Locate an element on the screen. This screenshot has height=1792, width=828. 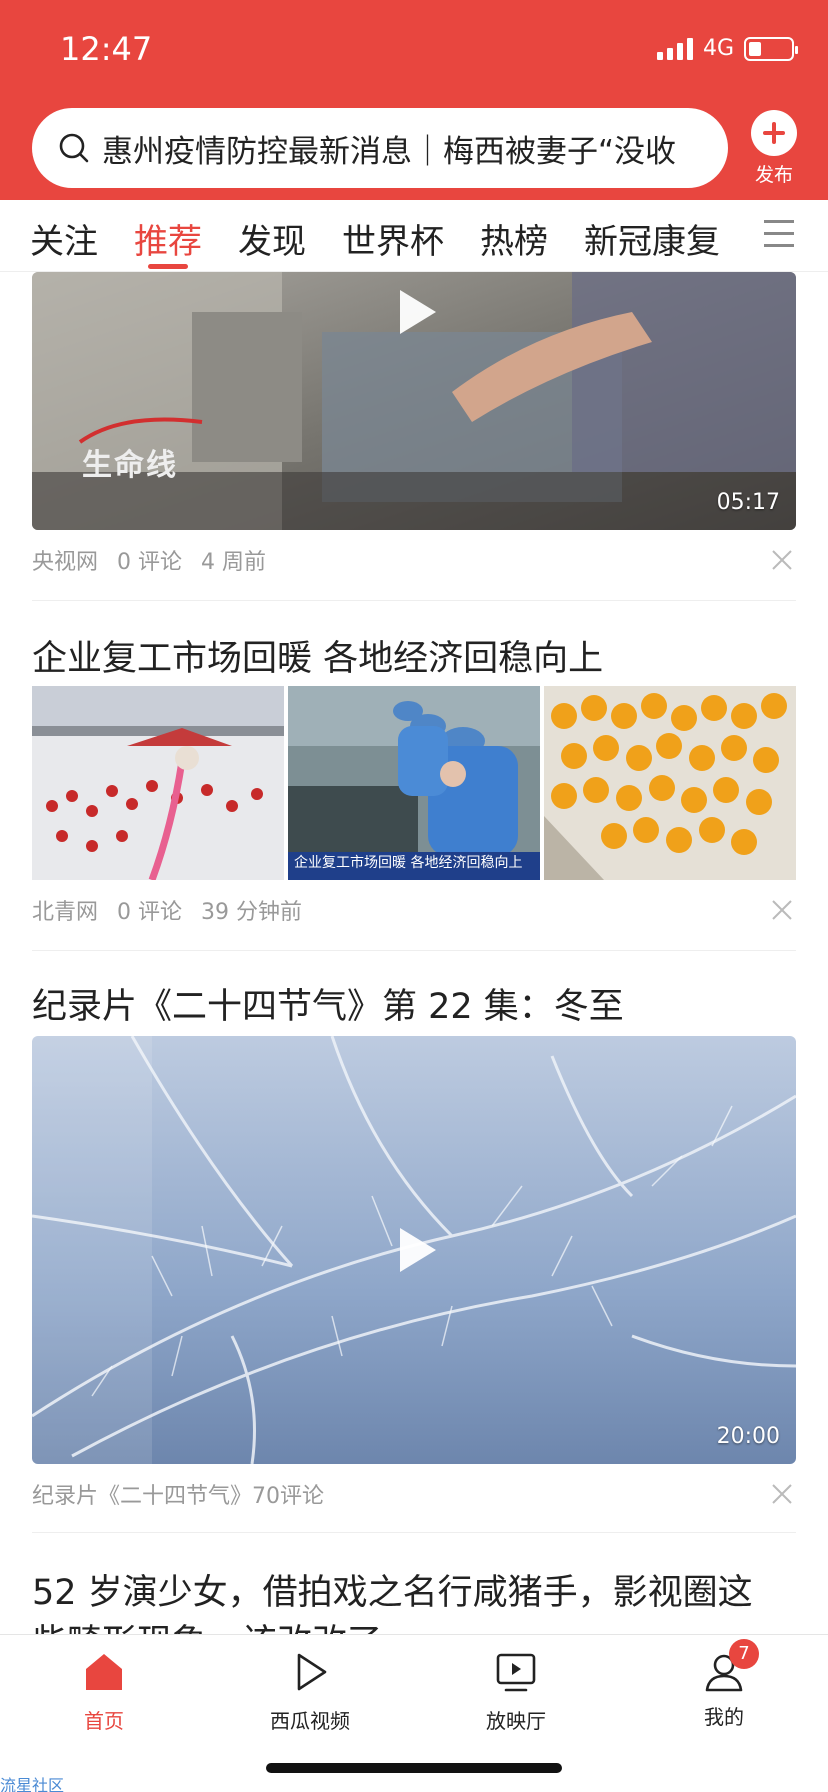
tab-world-cup: 世界杯 is located at coordinates (393, 238).